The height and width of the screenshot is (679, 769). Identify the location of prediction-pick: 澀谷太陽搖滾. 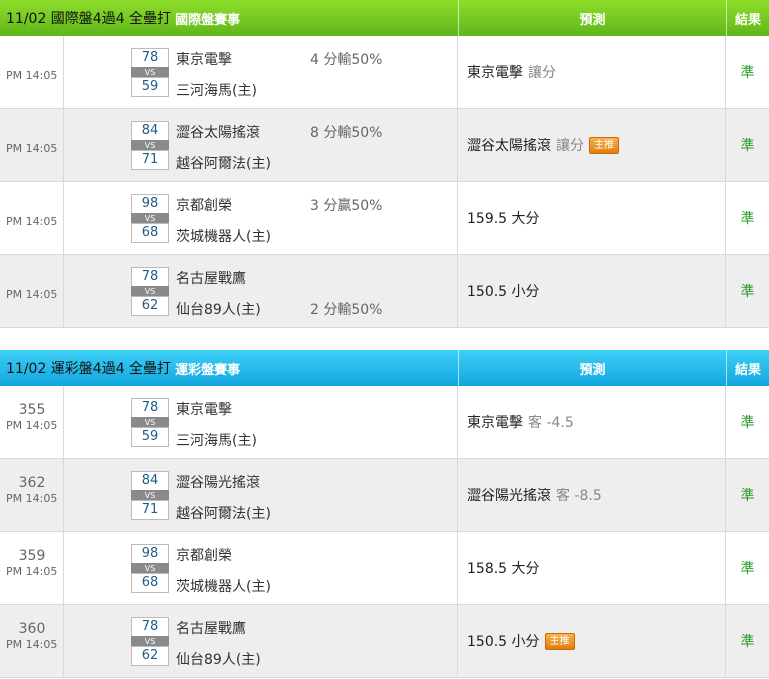
(509, 146).